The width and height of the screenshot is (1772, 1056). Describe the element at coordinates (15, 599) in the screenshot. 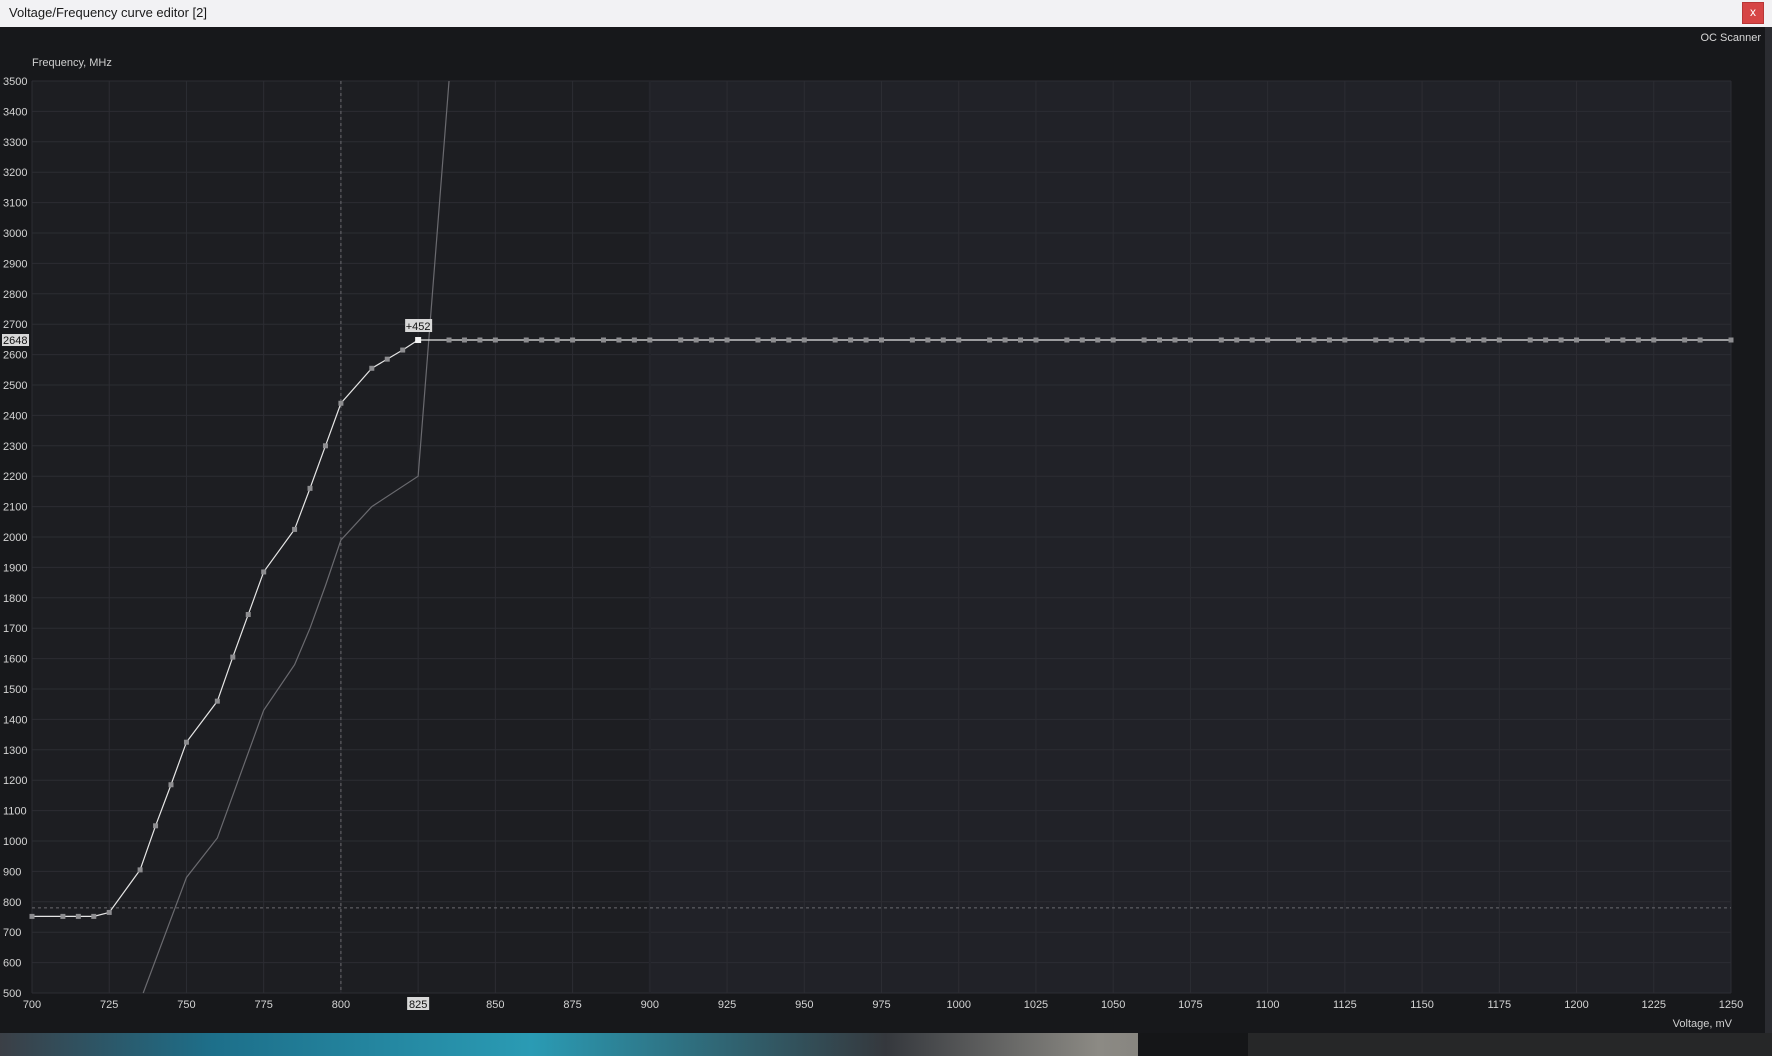

I see `y-tick-label: 1800` at that location.